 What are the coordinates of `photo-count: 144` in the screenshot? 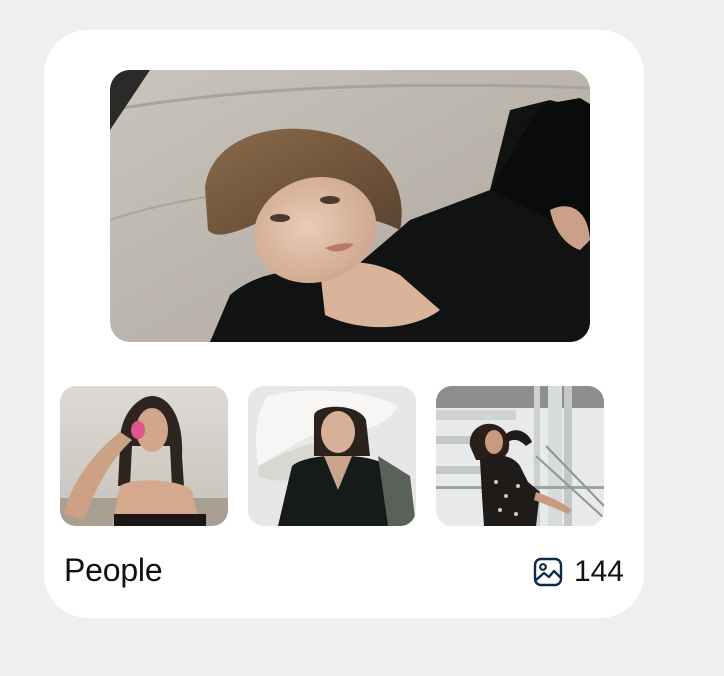 It's located at (578, 572).